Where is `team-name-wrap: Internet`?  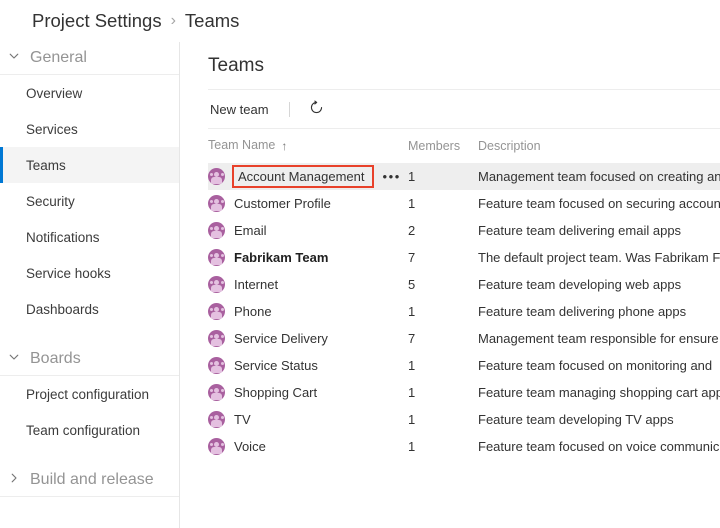 team-name-wrap: Internet is located at coordinates (256, 284).